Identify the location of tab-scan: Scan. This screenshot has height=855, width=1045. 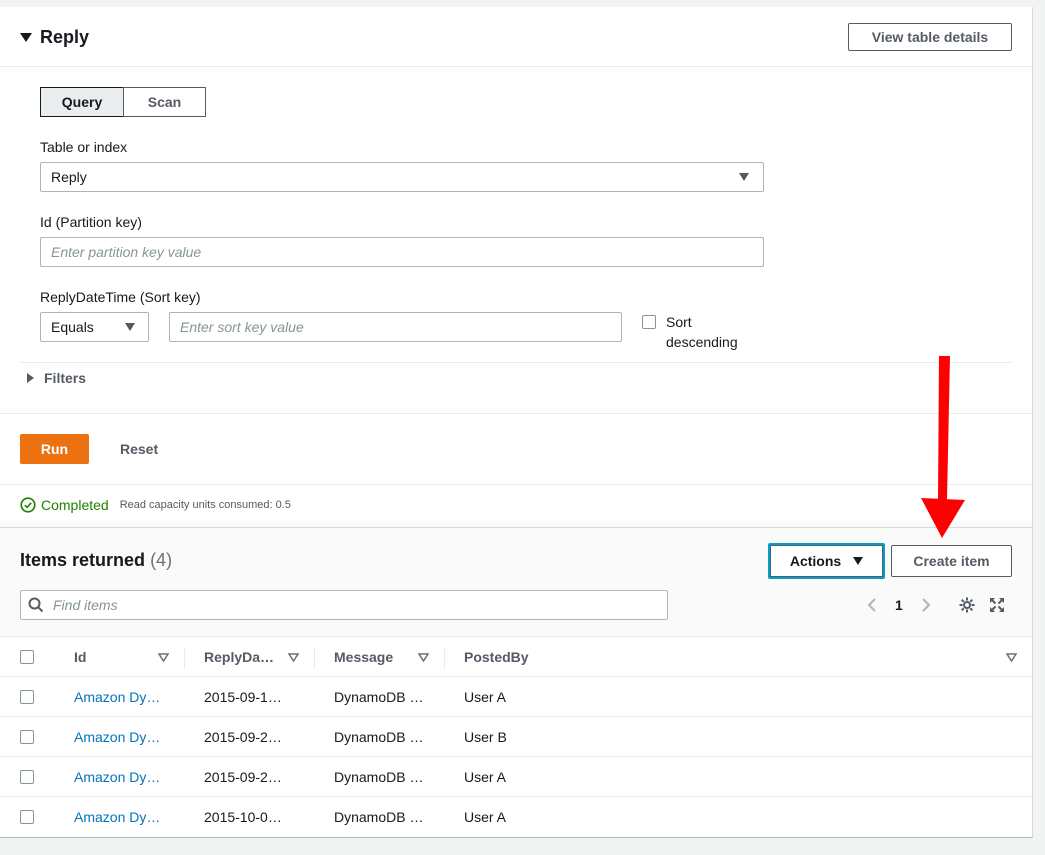
(164, 102).